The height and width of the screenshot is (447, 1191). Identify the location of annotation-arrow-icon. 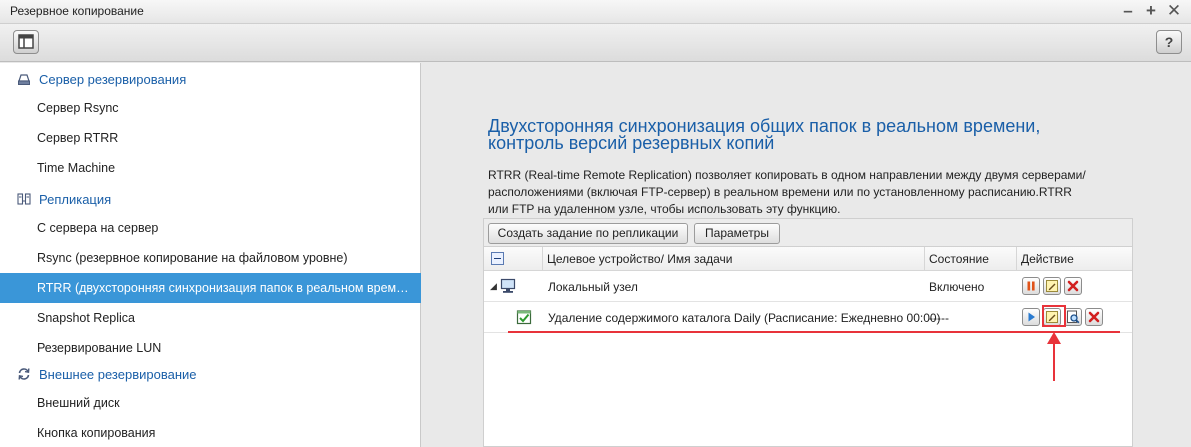
(1054, 356).